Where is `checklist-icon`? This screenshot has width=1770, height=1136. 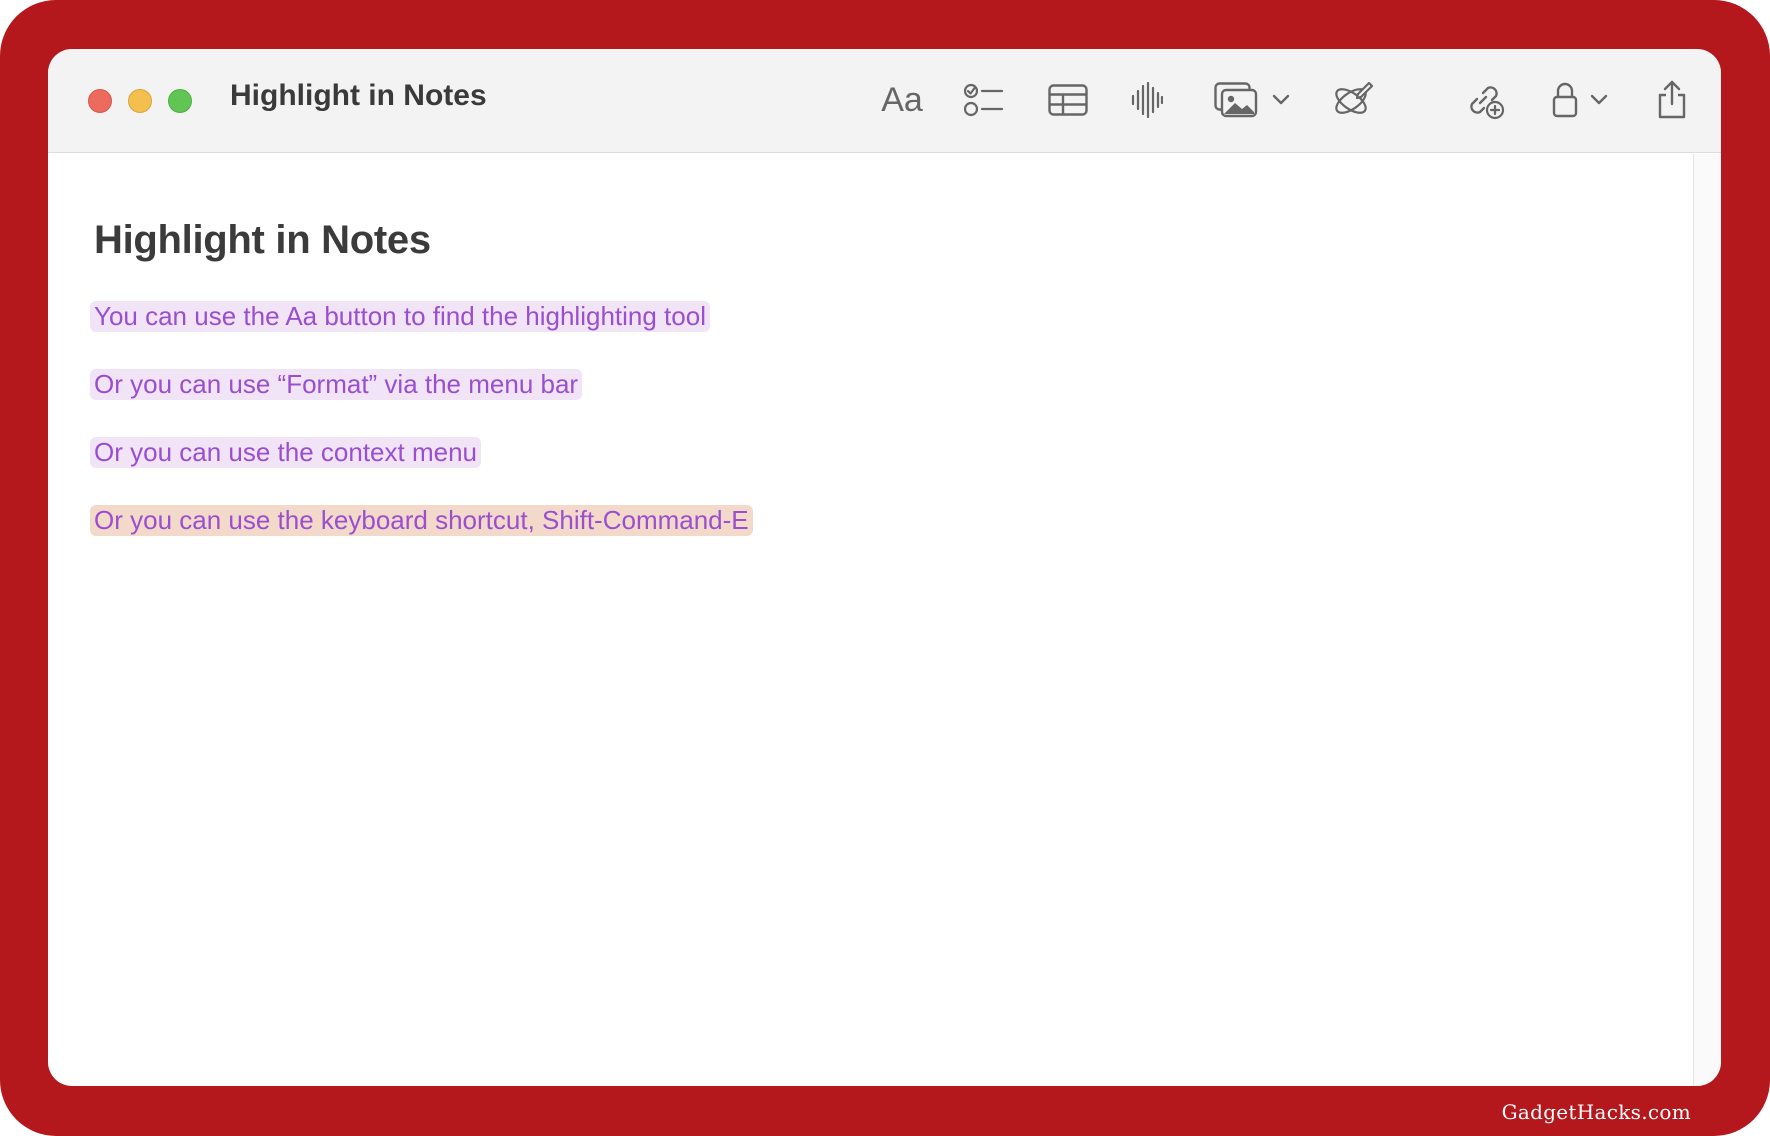 checklist-icon is located at coordinates (984, 100).